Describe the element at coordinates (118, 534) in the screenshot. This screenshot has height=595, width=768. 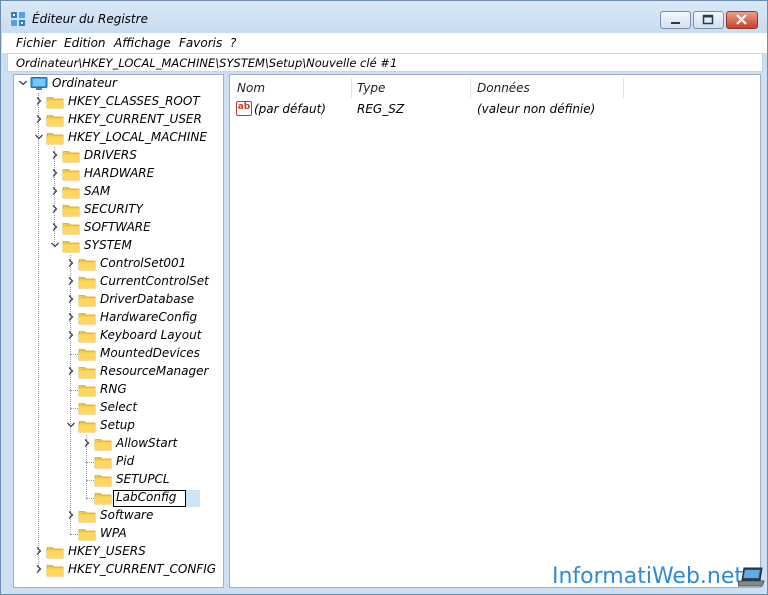
I see `tree-item: WPA` at that location.